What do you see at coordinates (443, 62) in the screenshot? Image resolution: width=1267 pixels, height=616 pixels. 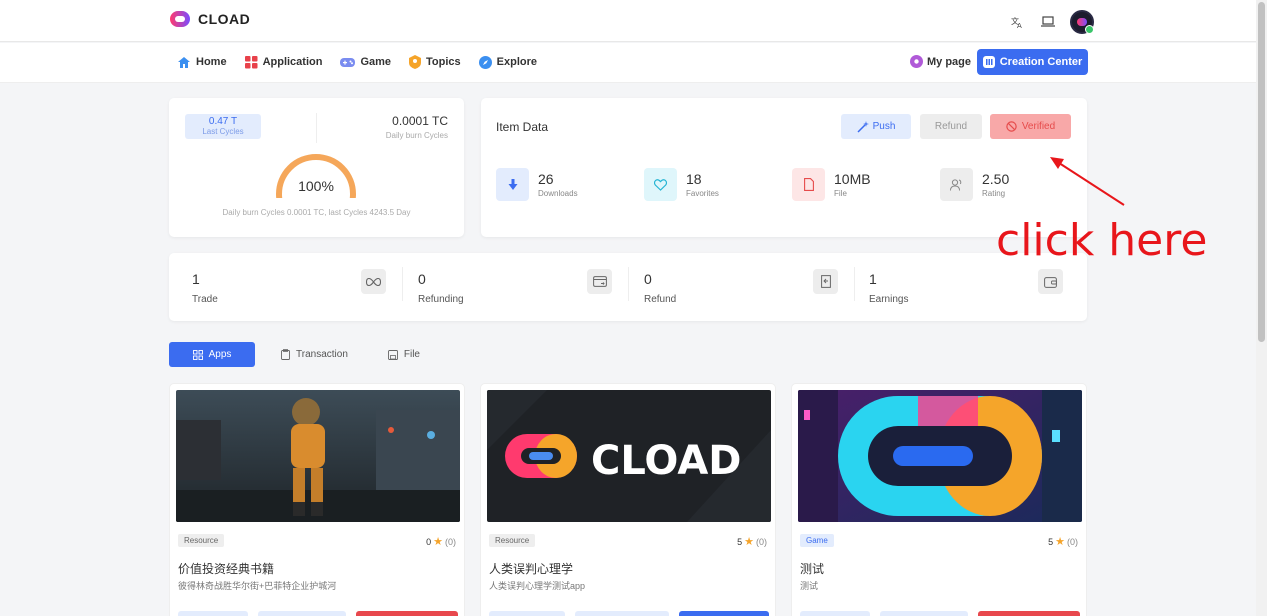 I see `nav-topics-label: Topics` at bounding box center [443, 62].